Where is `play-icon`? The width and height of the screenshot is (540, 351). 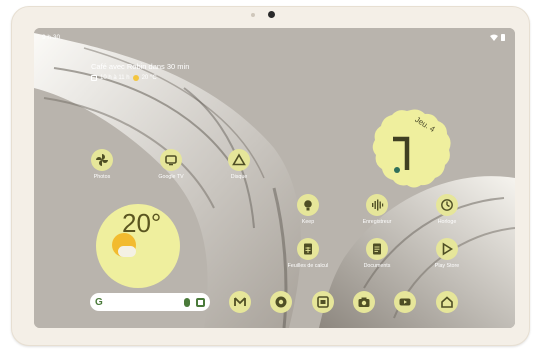 play-icon is located at coordinates (447, 249).